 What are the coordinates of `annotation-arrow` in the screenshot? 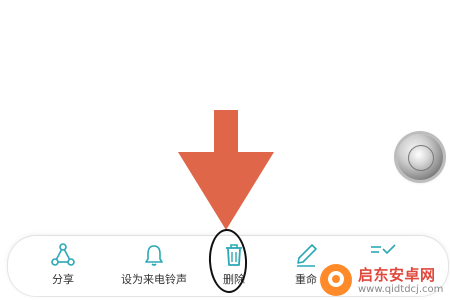 It's located at (226, 170).